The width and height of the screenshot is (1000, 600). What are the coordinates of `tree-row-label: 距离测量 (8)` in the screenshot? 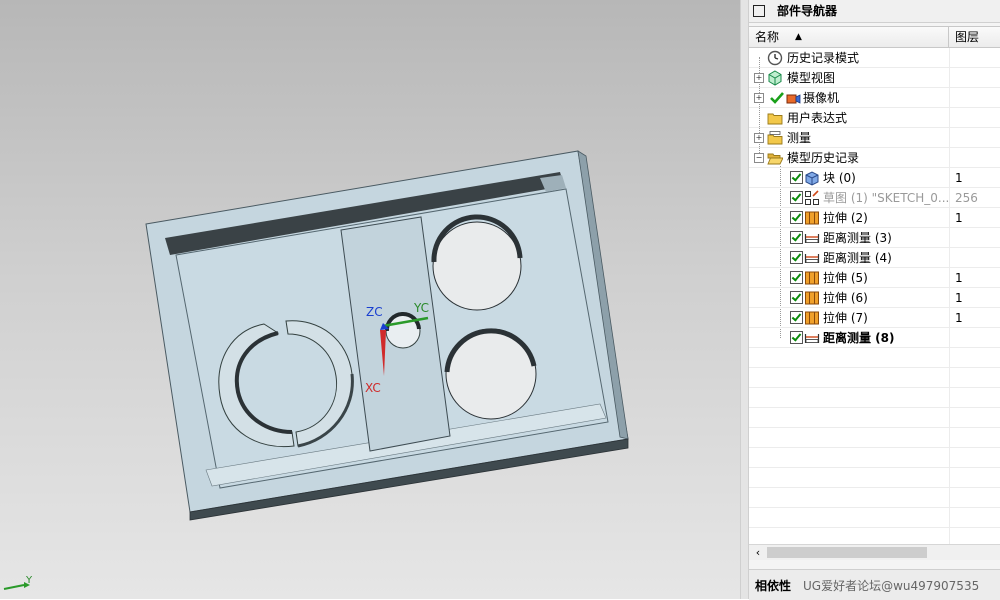 It's located at (859, 338).